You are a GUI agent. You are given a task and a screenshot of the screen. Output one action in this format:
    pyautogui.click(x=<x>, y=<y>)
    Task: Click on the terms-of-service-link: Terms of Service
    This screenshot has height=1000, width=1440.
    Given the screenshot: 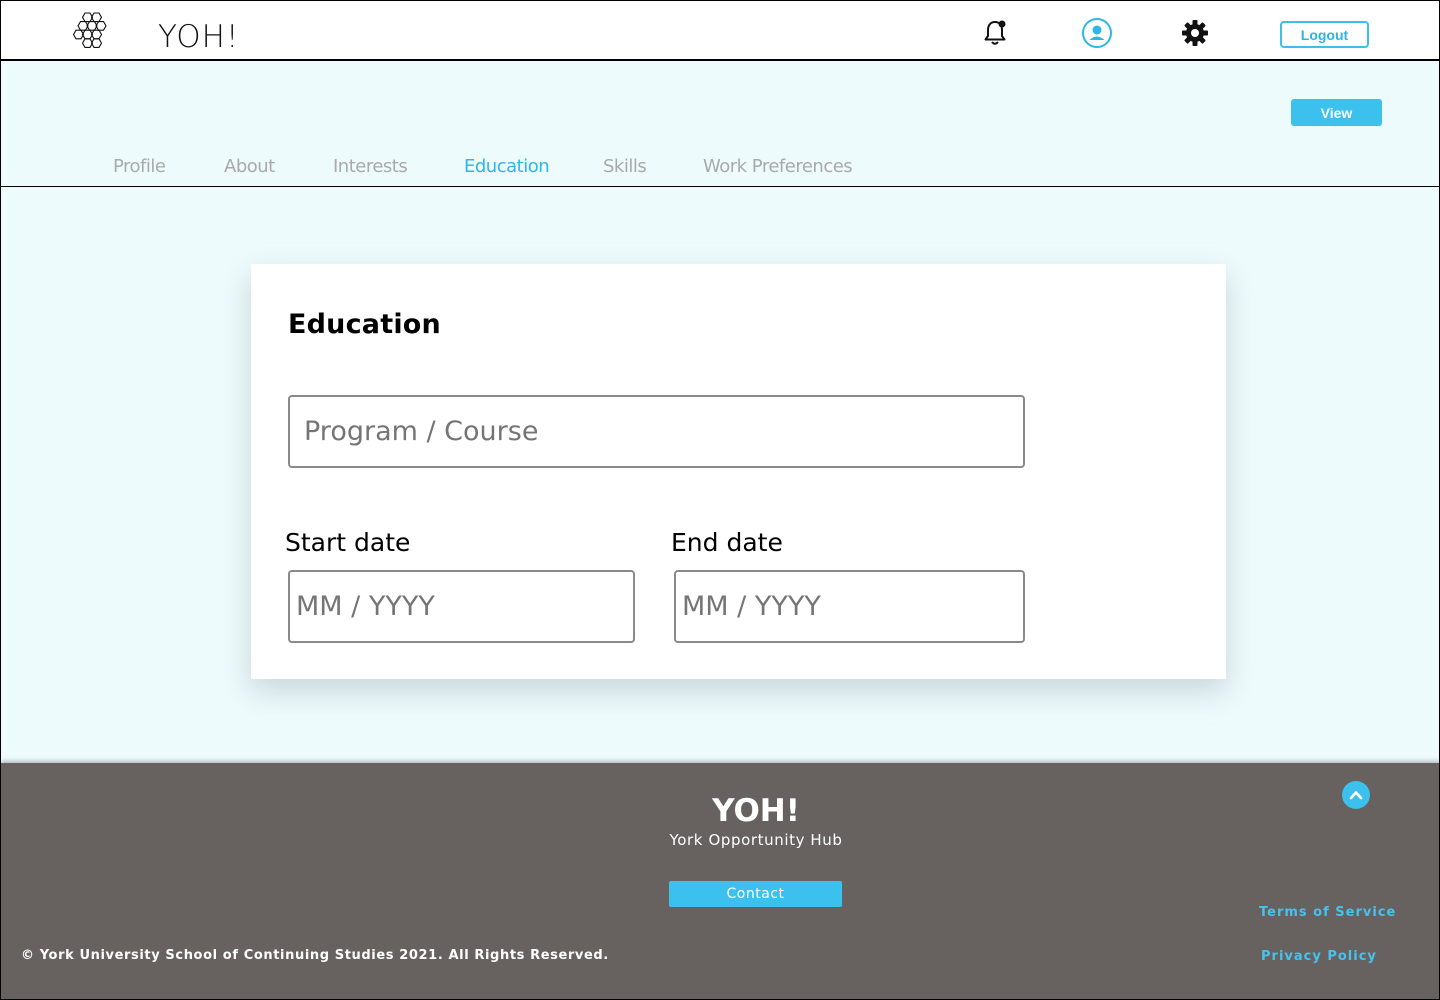 What is the action you would take?
    pyautogui.click(x=1327, y=912)
    